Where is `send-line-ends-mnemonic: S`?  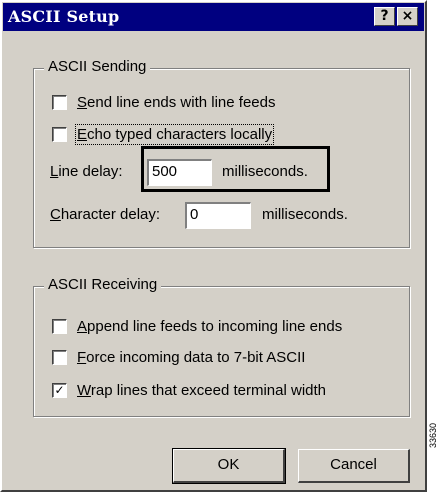 send-line-ends-mnemonic: S is located at coordinates (82, 102).